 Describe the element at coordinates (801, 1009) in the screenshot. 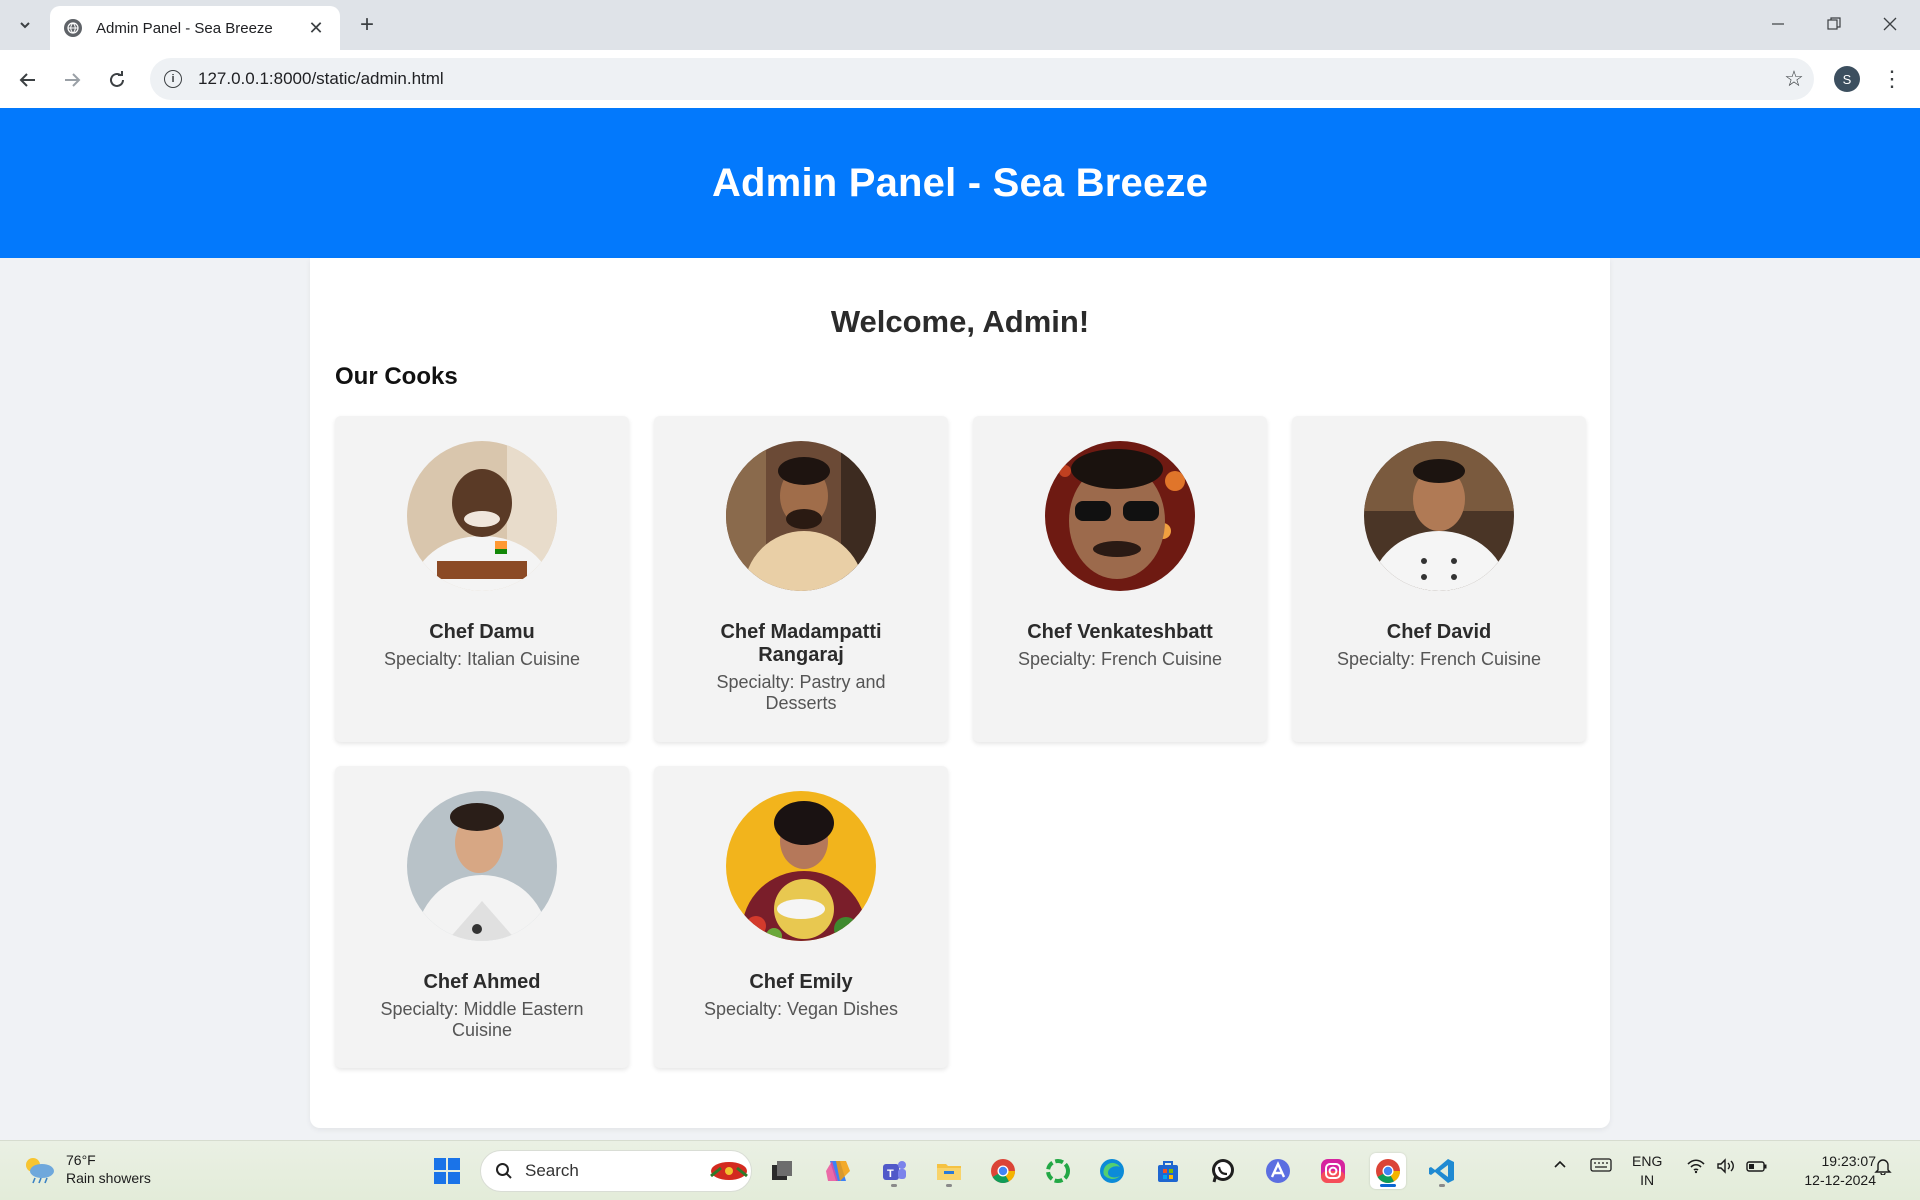

I see `cook-specialty: Specialty: Vegan Dishes` at that location.